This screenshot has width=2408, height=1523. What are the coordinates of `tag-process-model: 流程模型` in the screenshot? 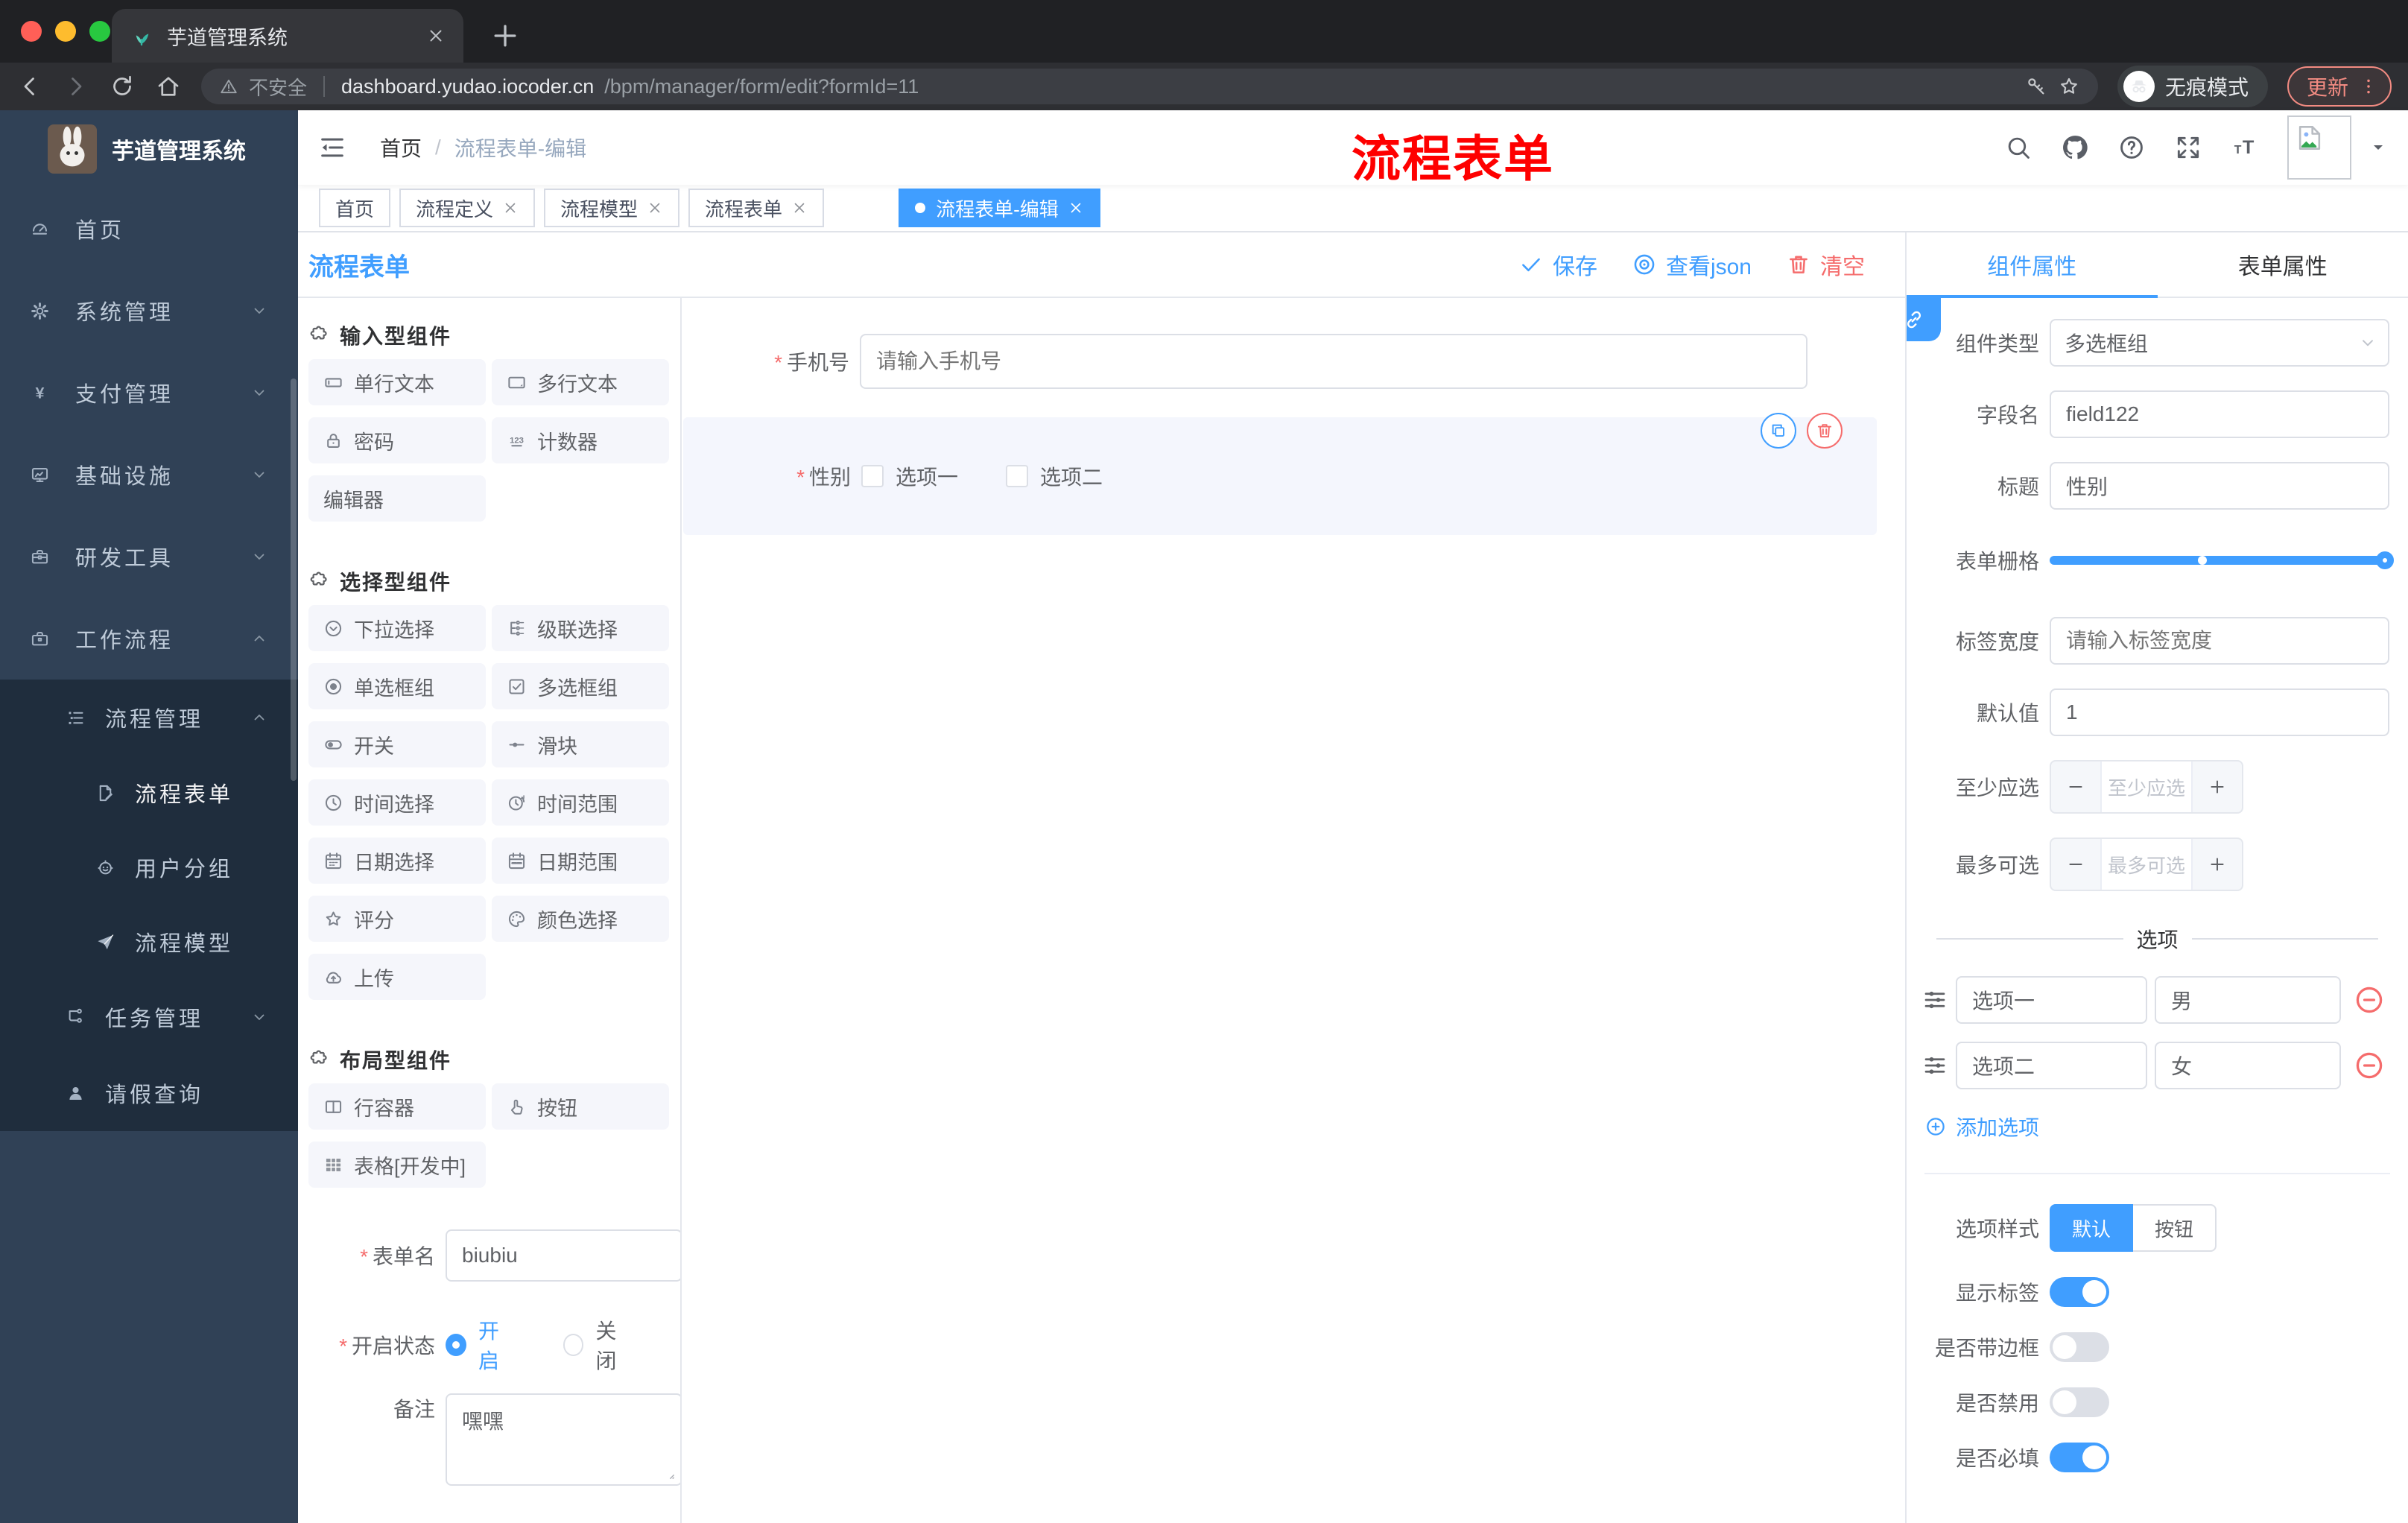 It's located at (612, 208).